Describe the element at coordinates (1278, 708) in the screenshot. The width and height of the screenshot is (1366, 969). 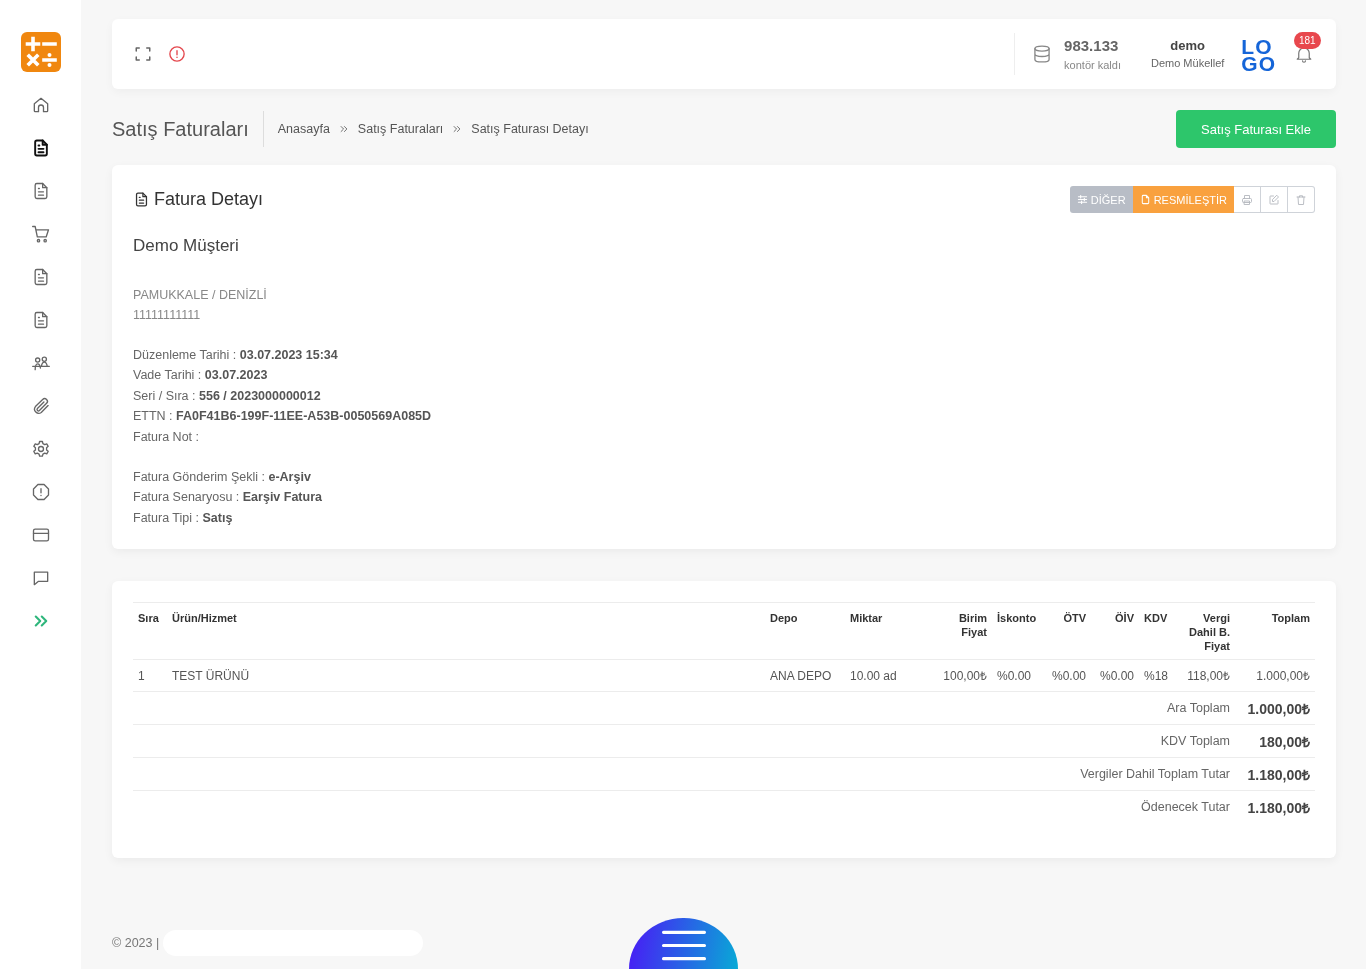
I see `total-value: 1.000,00₺` at that location.